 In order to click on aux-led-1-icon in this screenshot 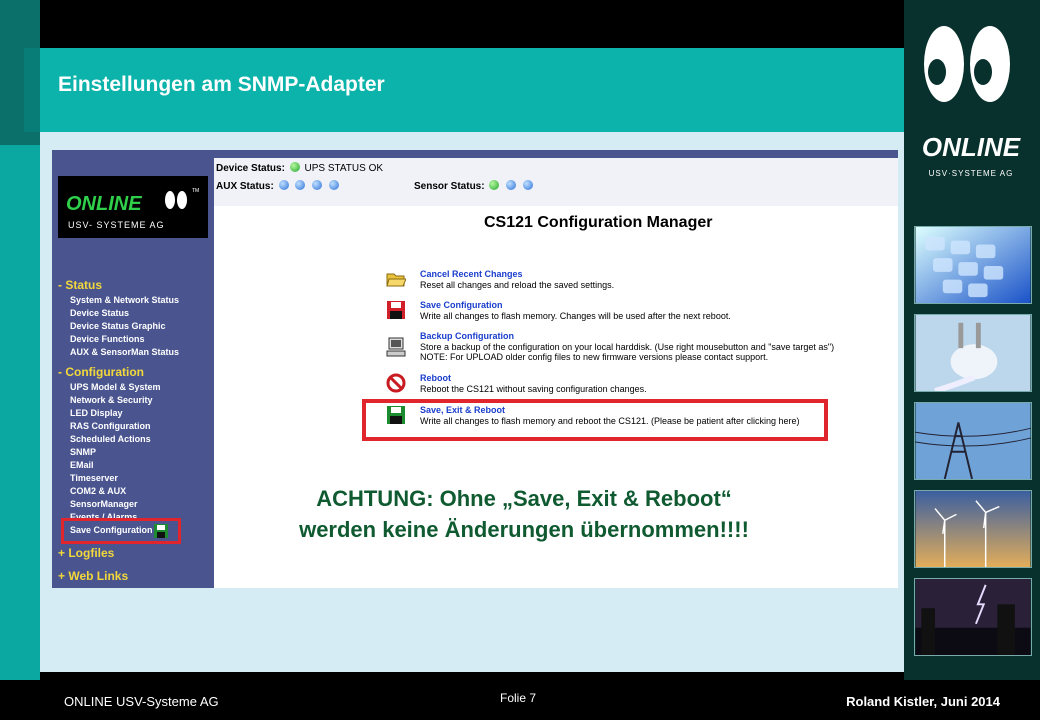, I will do `click(283, 185)`.